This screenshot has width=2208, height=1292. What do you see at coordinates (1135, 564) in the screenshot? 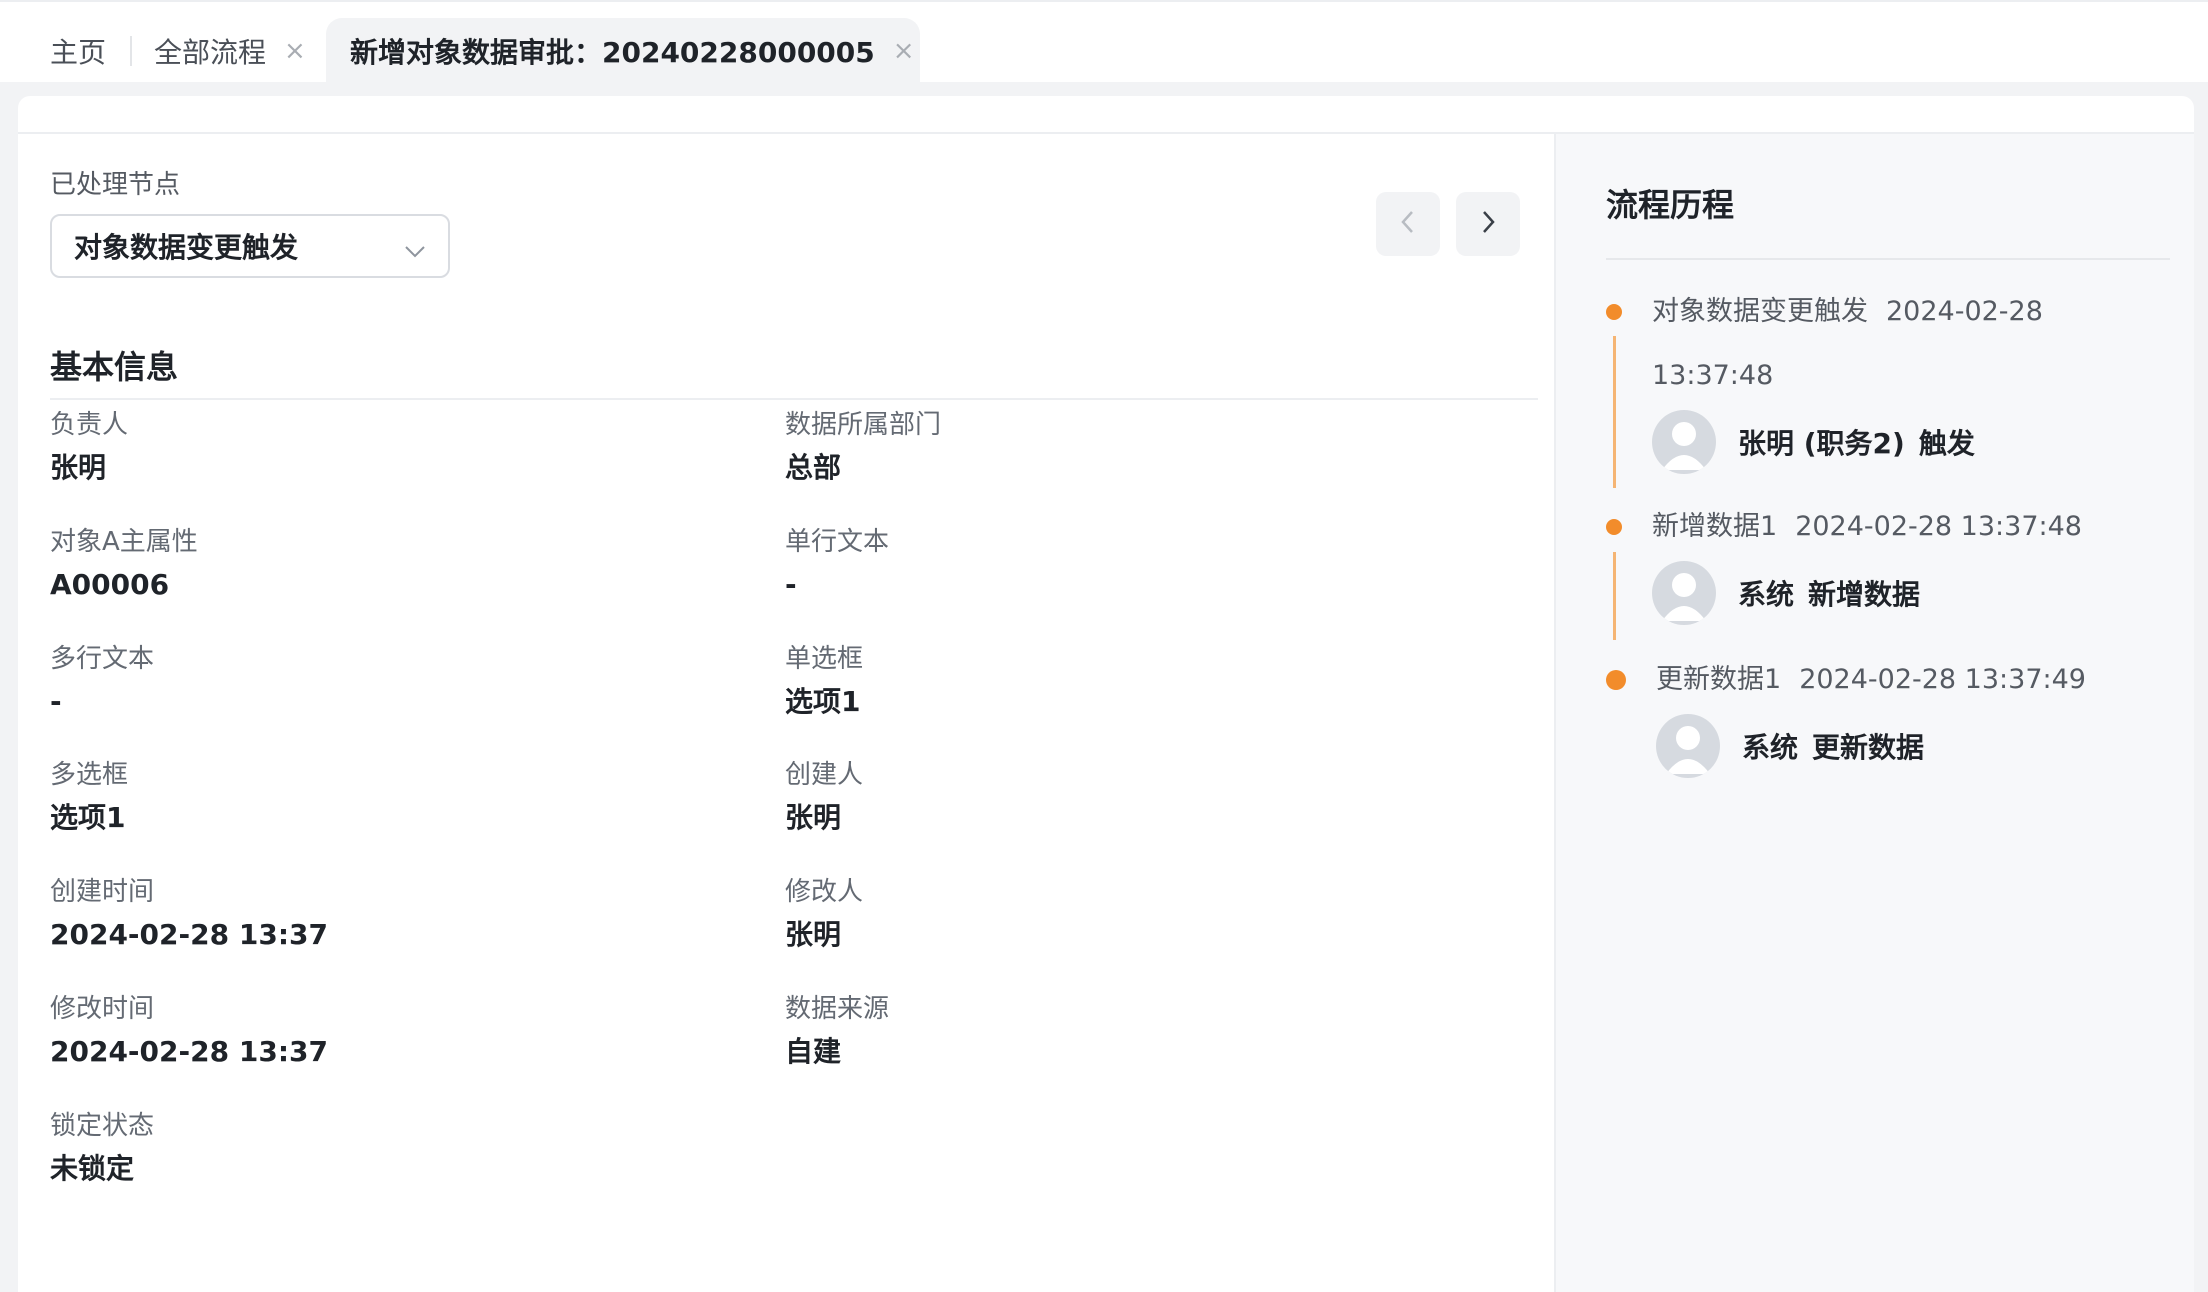
I see `field-single-line-text: 单行文本 -` at bounding box center [1135, 564].